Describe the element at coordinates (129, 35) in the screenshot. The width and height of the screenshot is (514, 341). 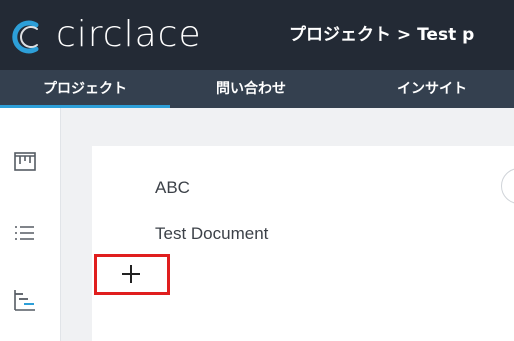
I see `app-logo-text: circlace` at that location.